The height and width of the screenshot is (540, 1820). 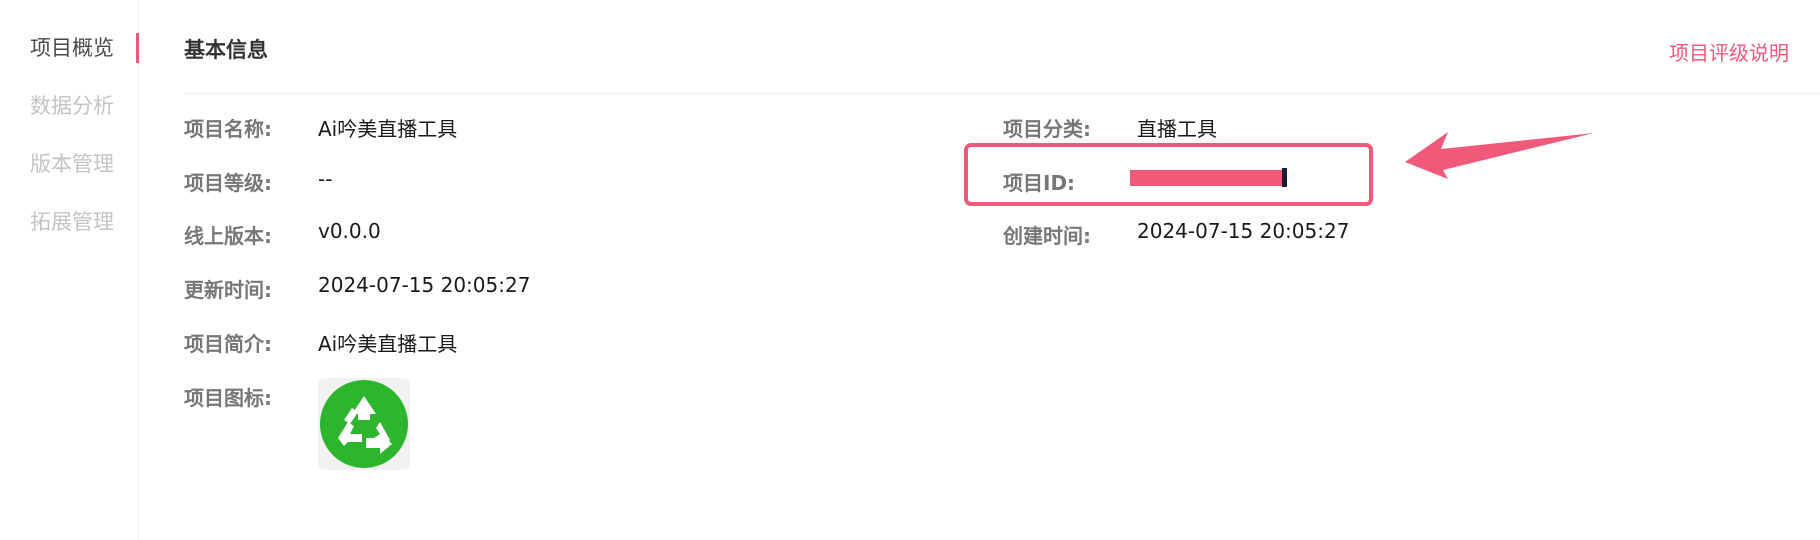 I want to click on sidebar-item-version-management: 版本管理, so click(x=72, y=163).